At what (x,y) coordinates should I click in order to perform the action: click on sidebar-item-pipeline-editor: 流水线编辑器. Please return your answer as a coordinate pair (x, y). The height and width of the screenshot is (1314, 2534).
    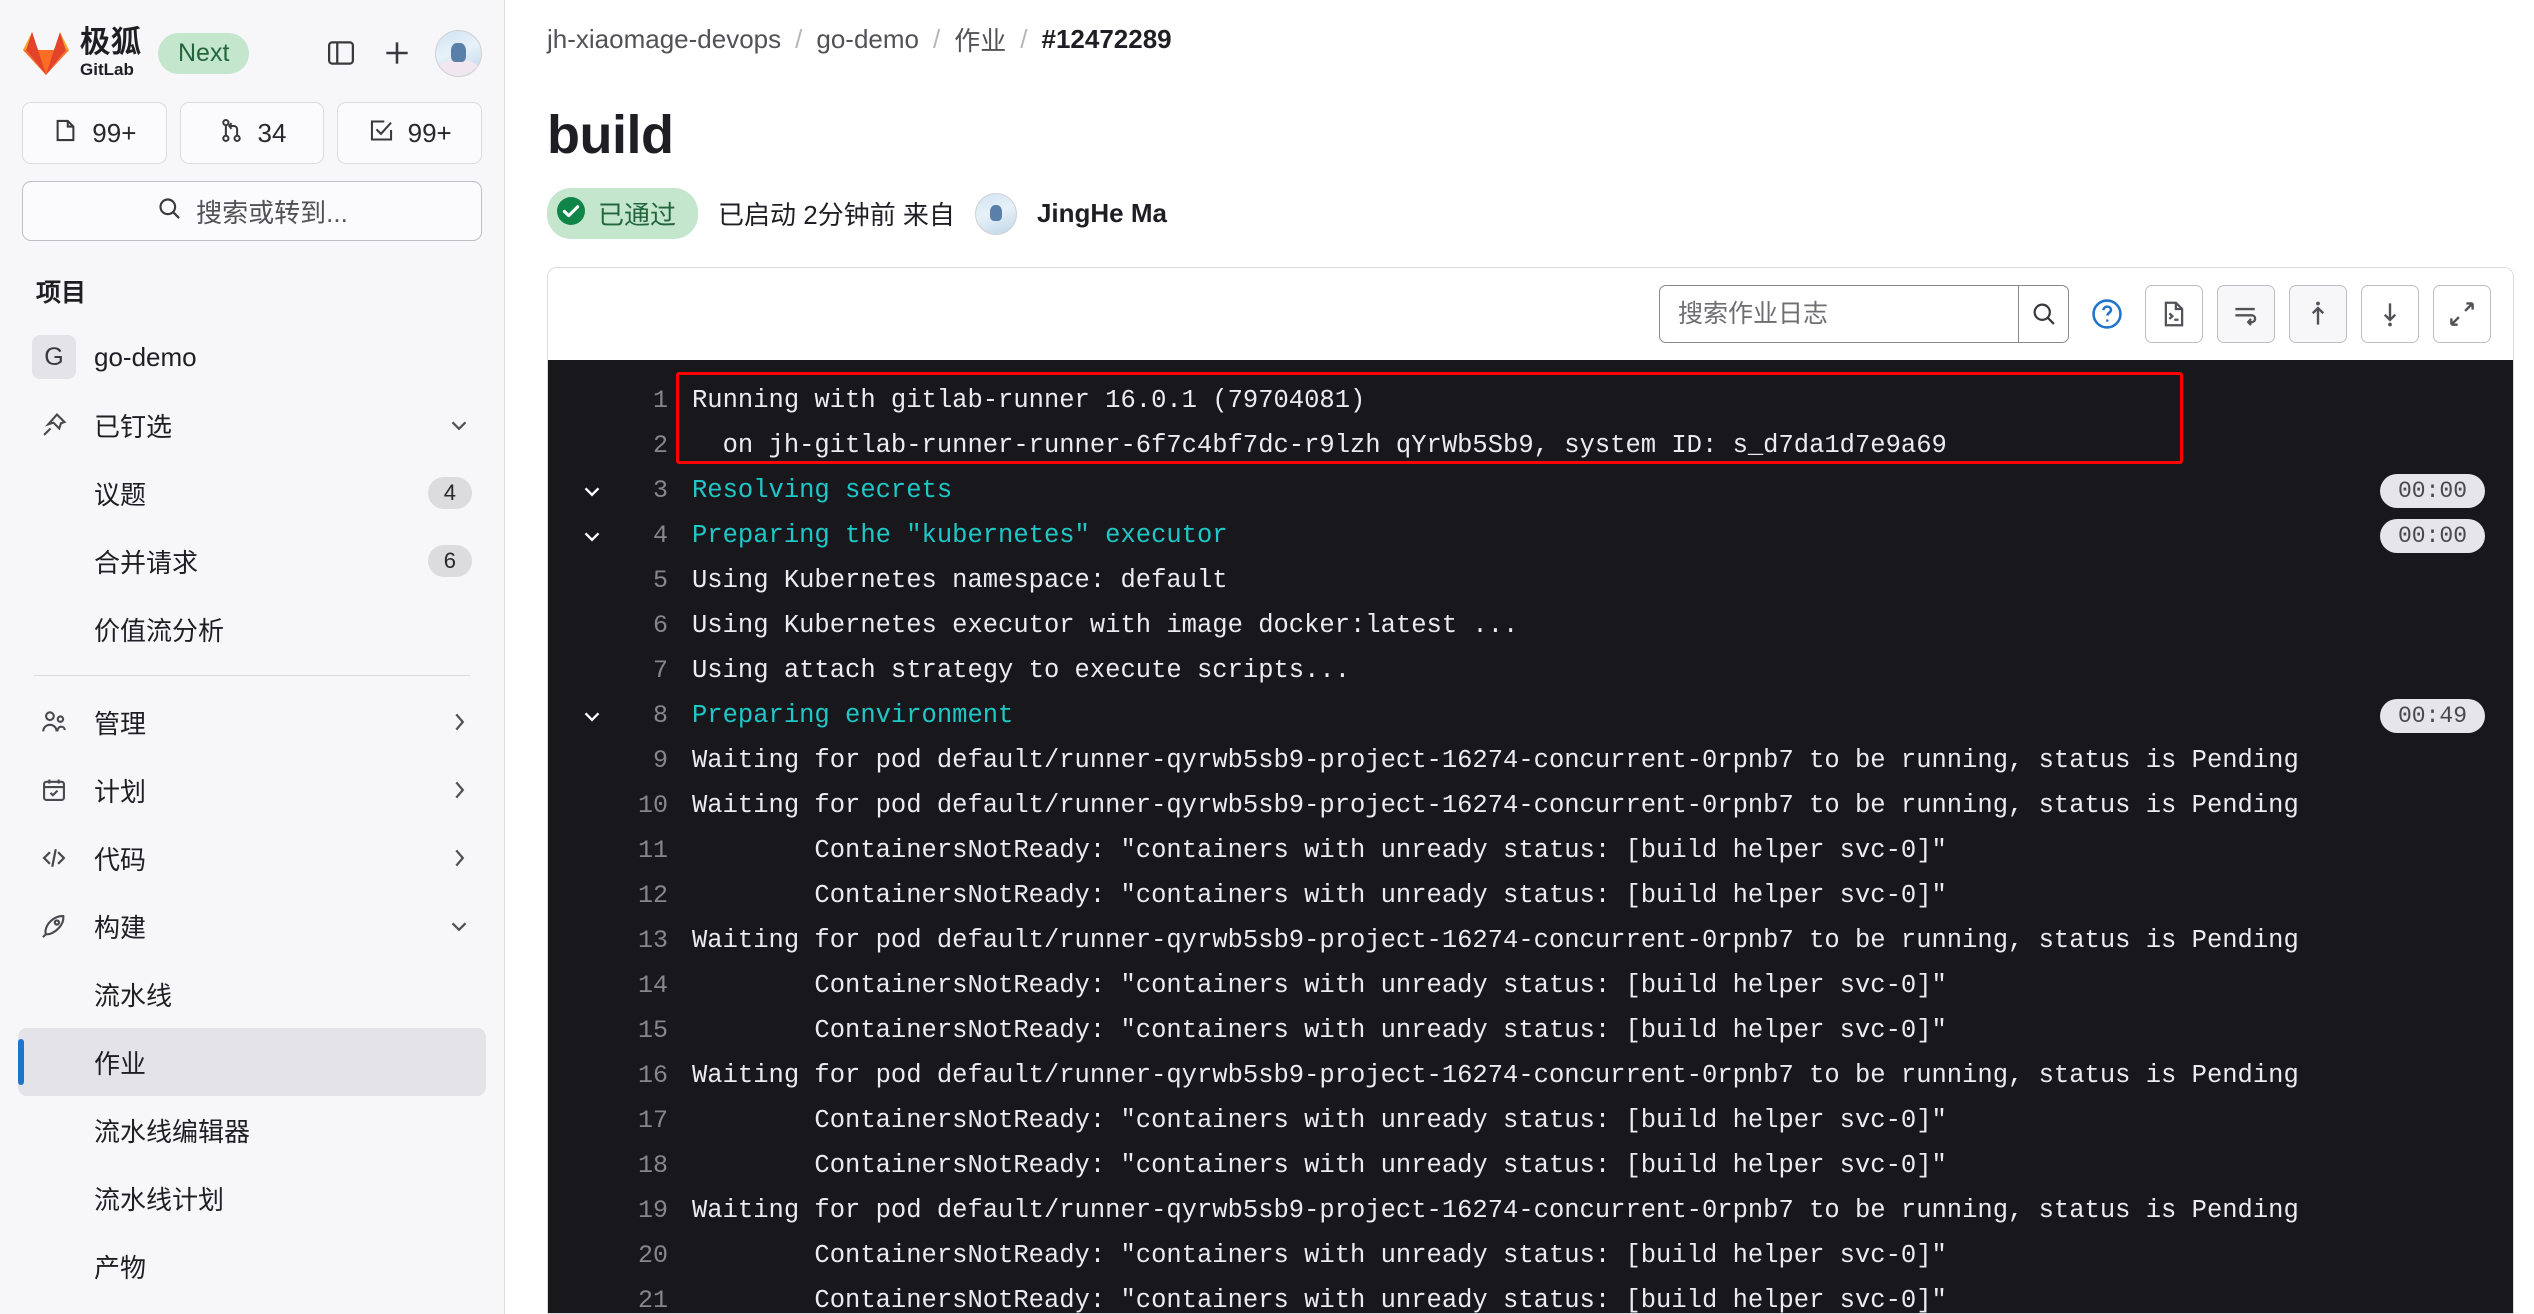
    Looking at the image, I should click on (252, 1130).